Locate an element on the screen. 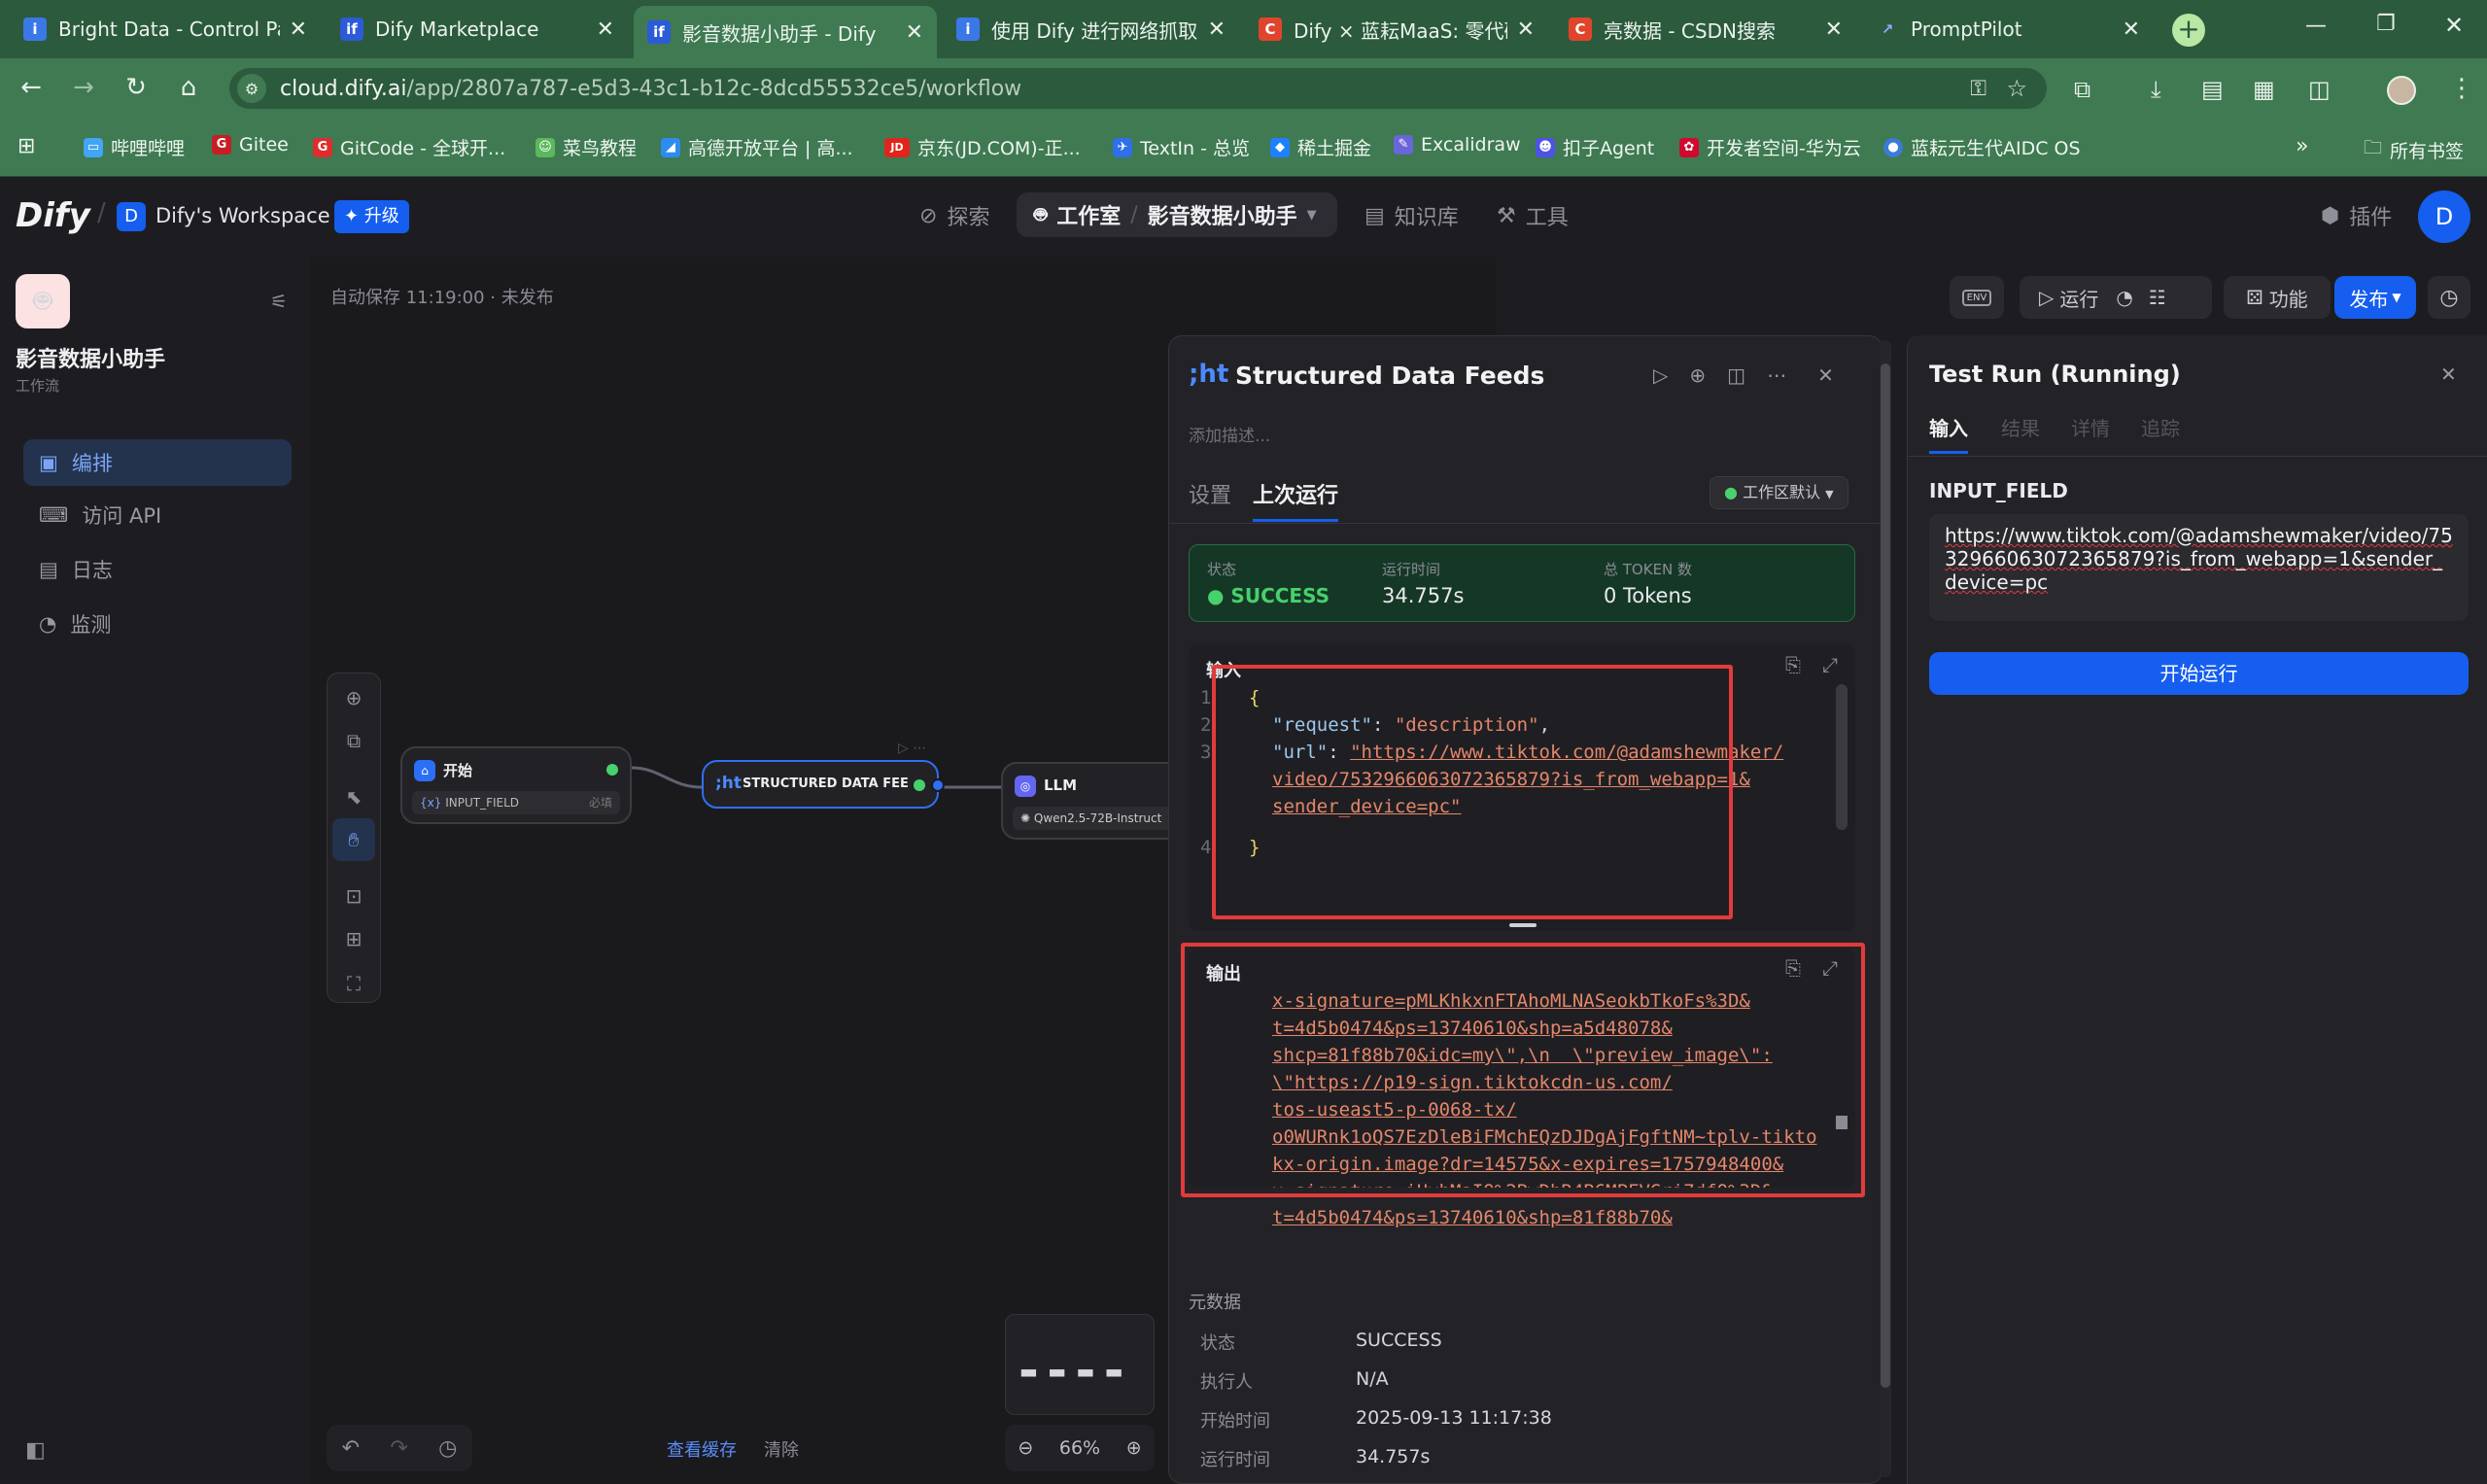 This screenshot has width=2487, height=1484. all-bookmarks-folder: 🗀 所有书签 is located at coordinates (2414, 149).